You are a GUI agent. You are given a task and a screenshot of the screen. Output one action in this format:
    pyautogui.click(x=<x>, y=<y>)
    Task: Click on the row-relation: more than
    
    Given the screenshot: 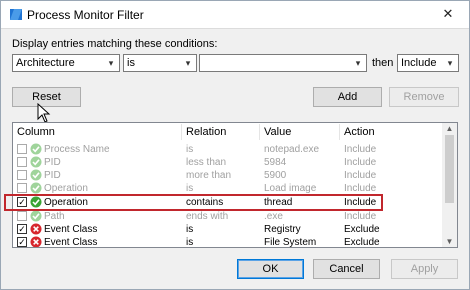 What is the action you would take?
    pyautogui.click(x=209, y=175)
    